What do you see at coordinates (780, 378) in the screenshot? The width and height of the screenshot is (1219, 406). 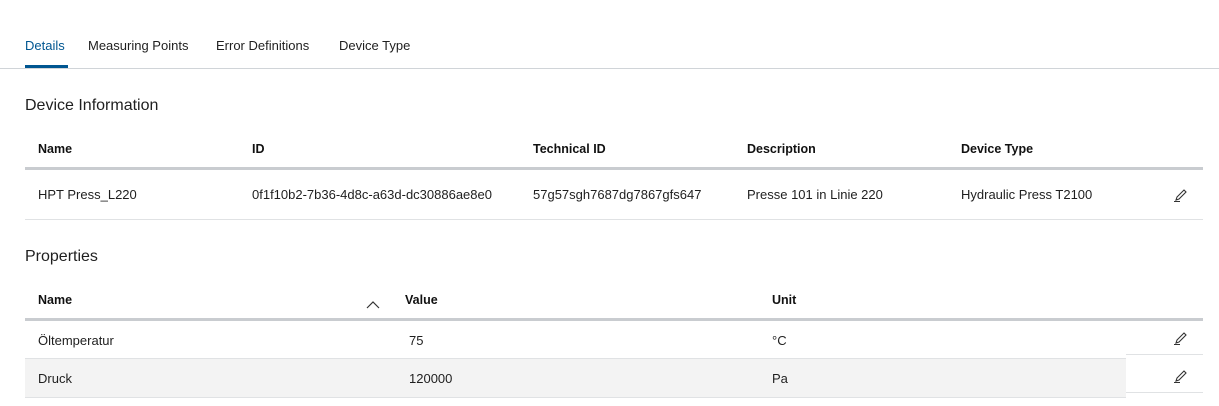 I see `property-unit: Pa` at bounding box center [780, 378].